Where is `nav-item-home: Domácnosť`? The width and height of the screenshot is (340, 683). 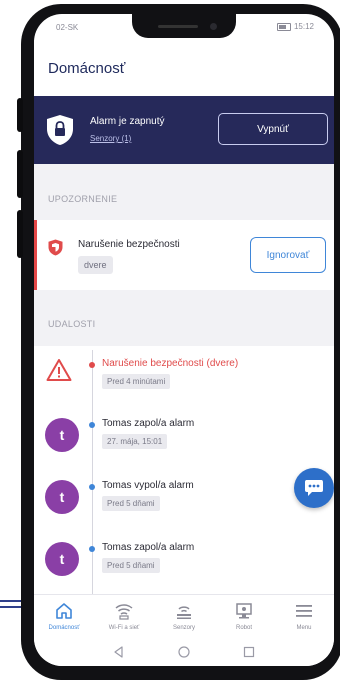
nav-item-home: Domácnosť is located at coordinates (64, 617).